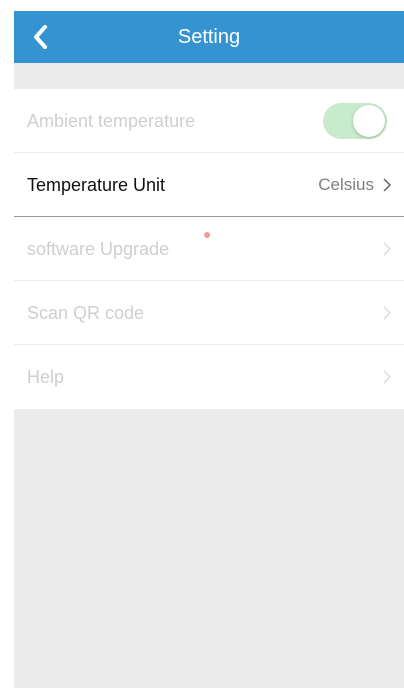 This screenshot has width=404, height=688. Describe the element at coordinates (207, 235) in the screenshot. I see `notification-dot` at that location.